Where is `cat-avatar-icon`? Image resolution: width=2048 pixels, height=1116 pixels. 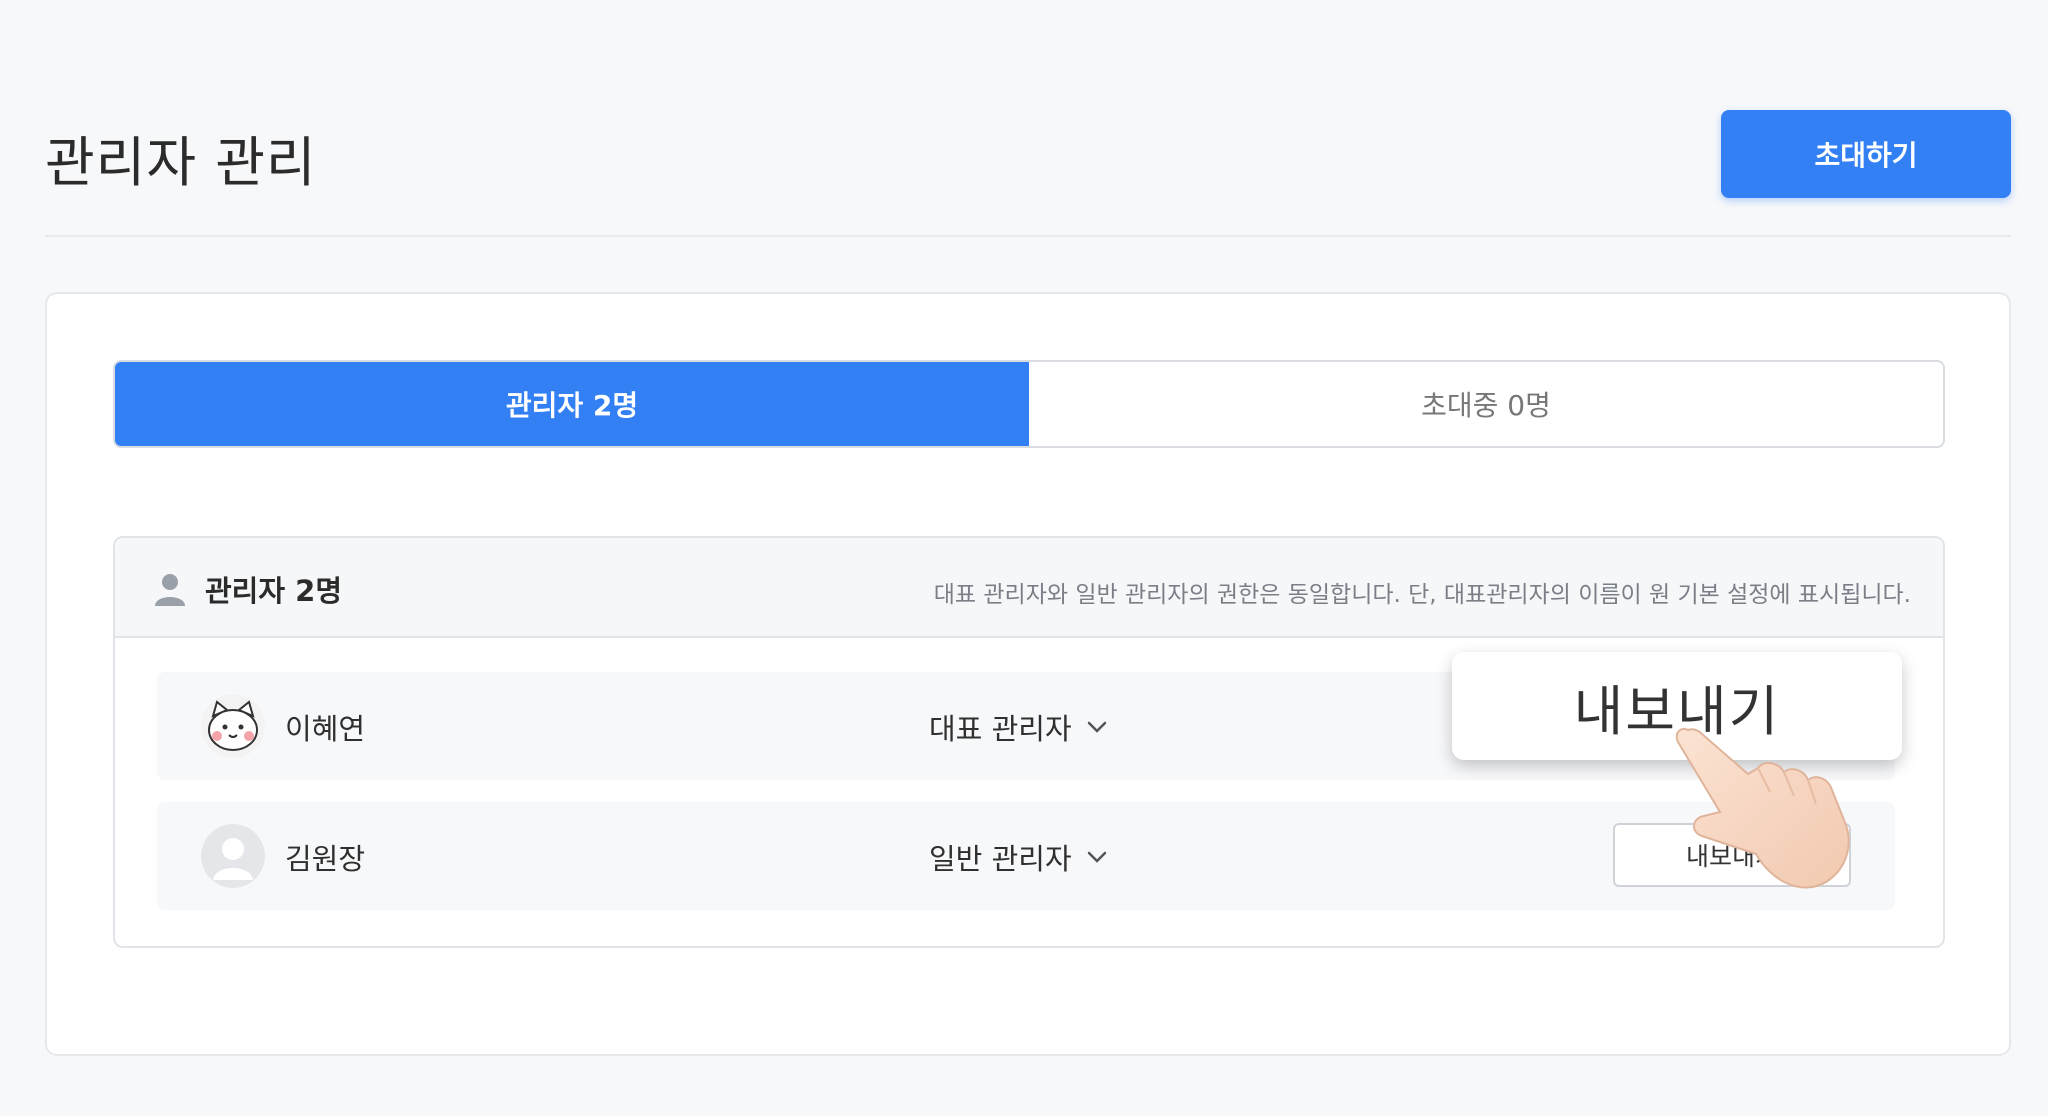 cat-avatar-icon is located at coordinates (233, 726).